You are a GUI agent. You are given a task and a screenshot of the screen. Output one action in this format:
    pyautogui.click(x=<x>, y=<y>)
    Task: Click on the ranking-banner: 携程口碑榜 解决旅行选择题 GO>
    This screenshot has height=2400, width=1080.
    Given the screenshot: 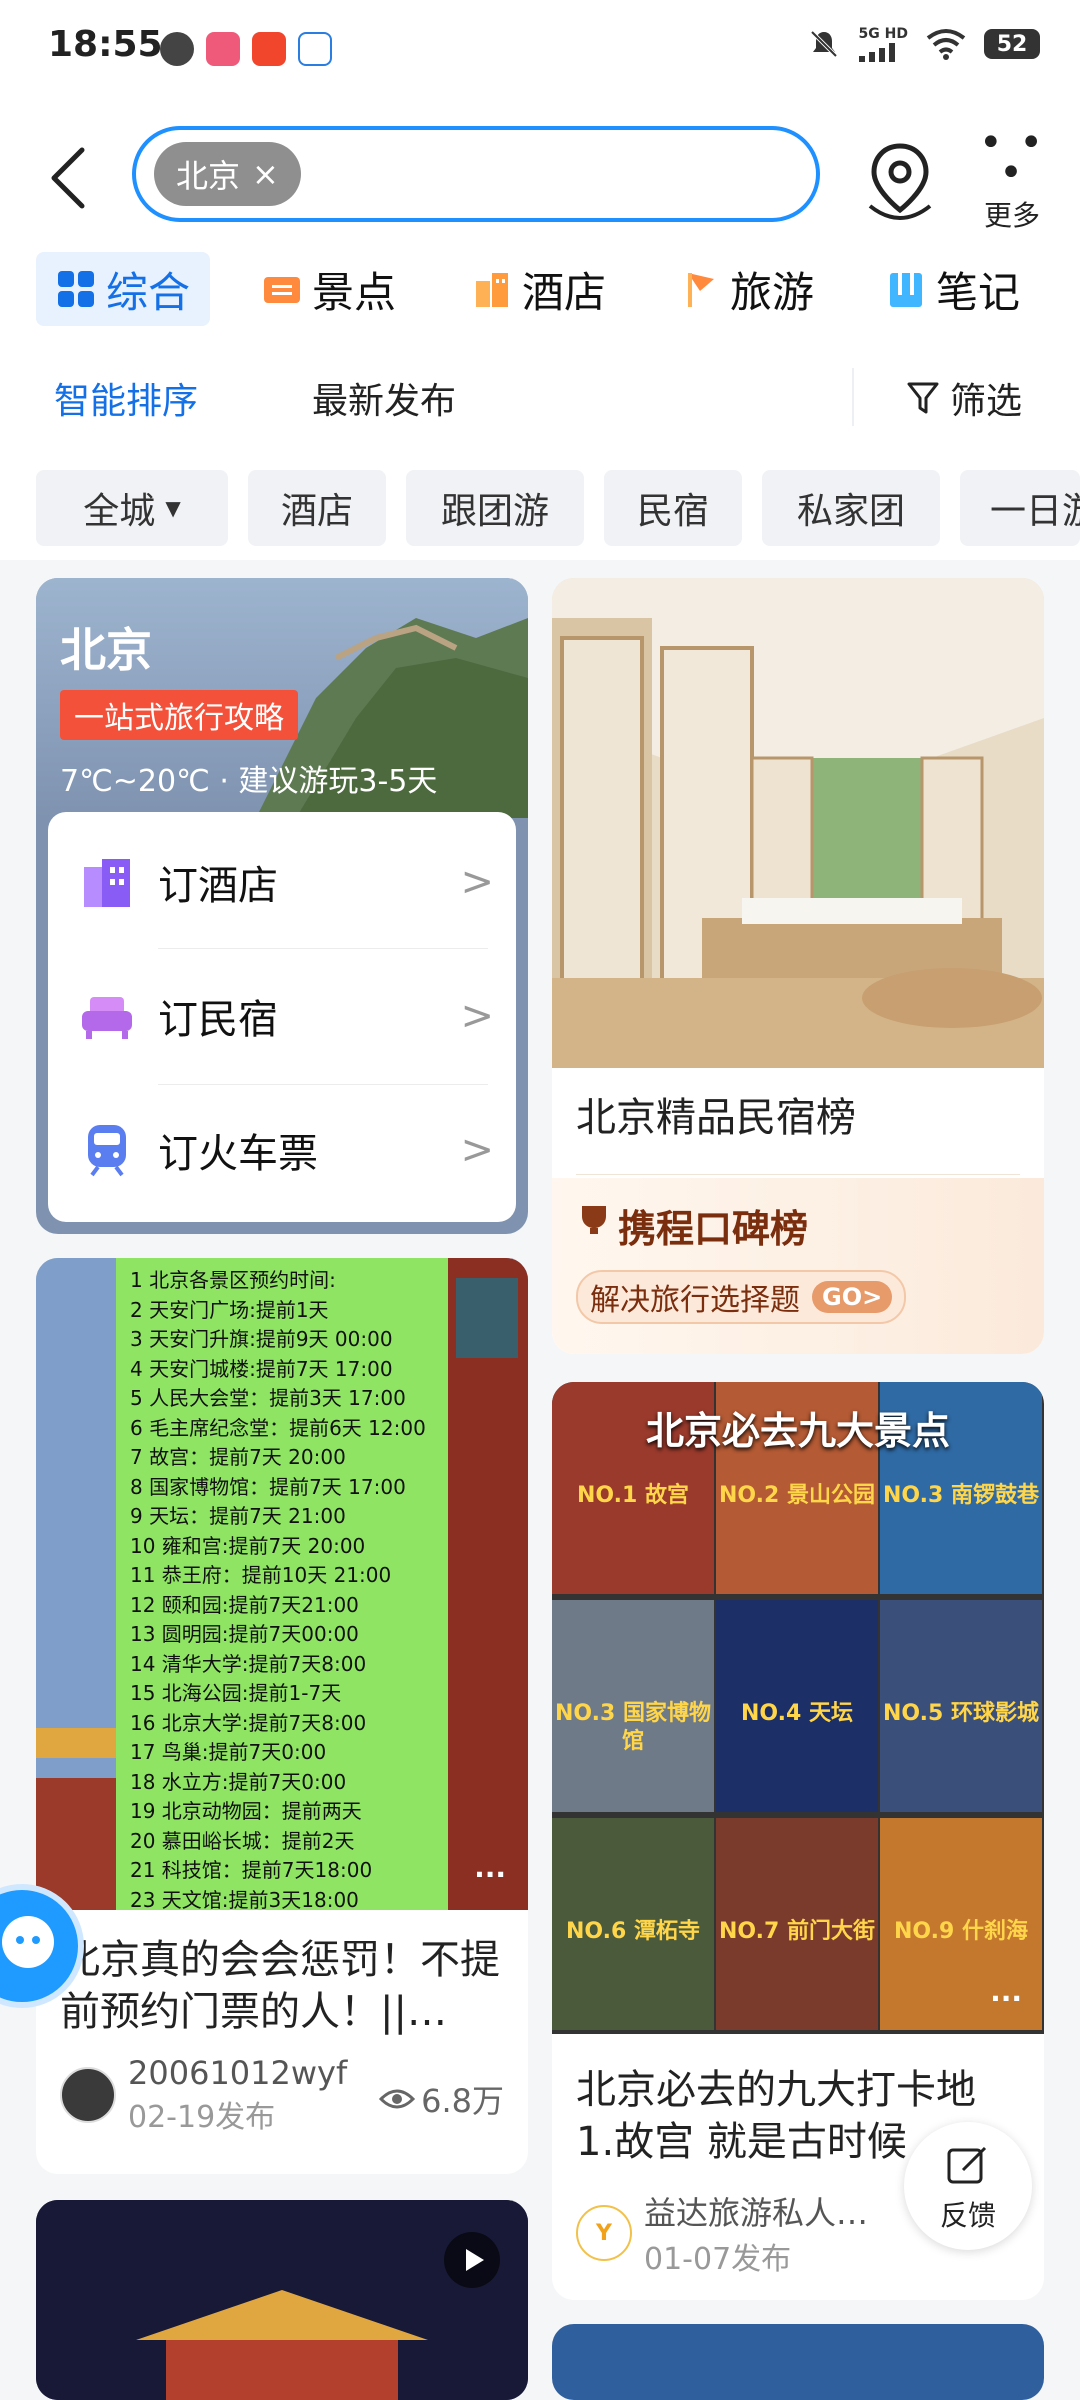 What is the action you would take?
    pyautogui.click(x=798, y=1266)
    